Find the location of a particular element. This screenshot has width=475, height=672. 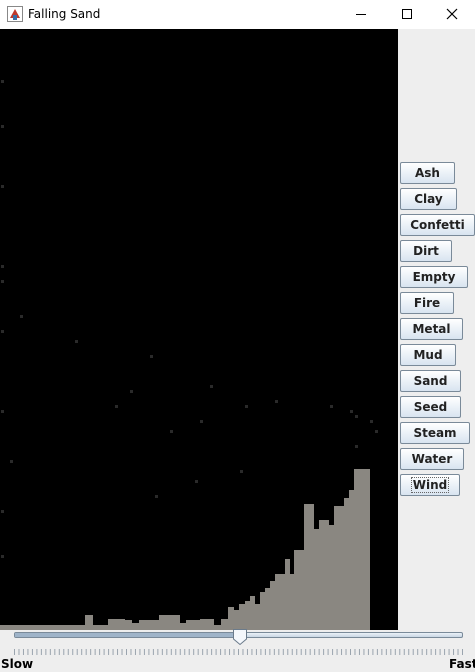

element-button-clay: Clay is located at coordinates (428, 199).